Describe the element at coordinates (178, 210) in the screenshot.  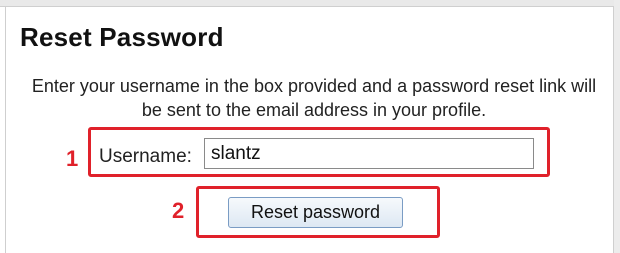
I see `step-2-marker: 2` at that location.